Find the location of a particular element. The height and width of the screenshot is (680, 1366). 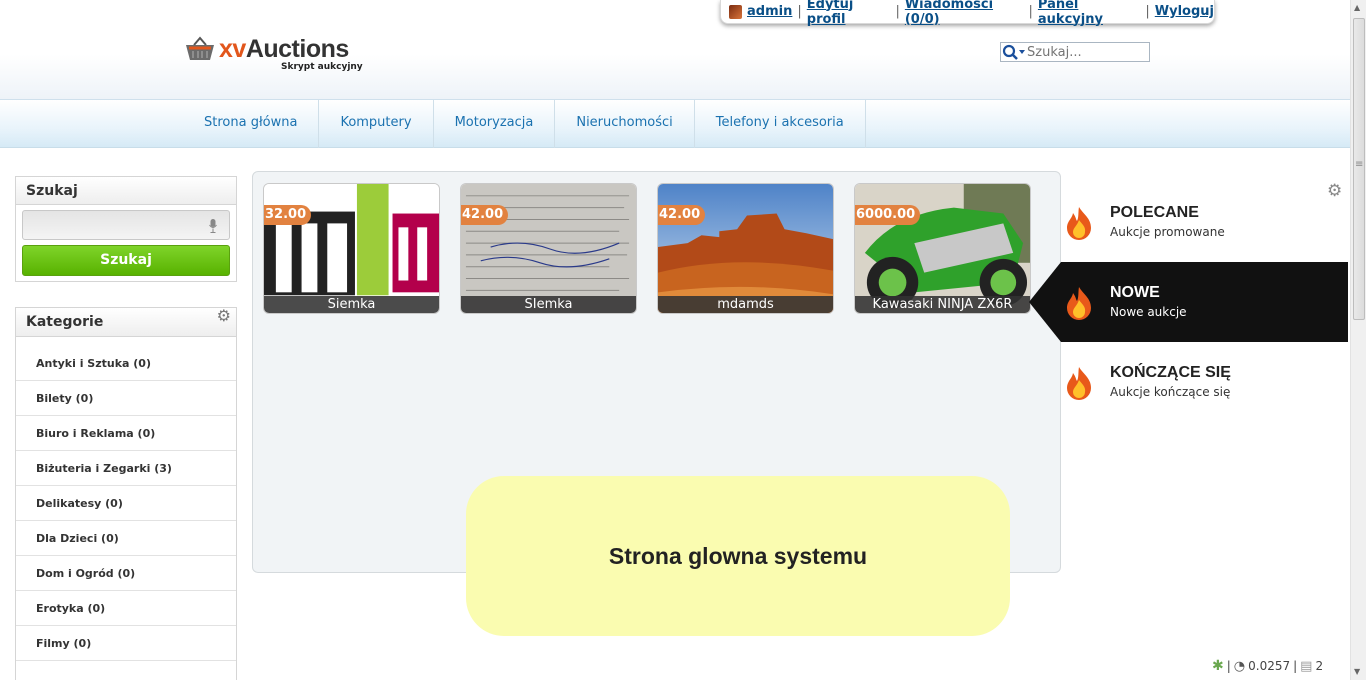

category-item: Erotyka (0) is located at coordinates (126, 608).